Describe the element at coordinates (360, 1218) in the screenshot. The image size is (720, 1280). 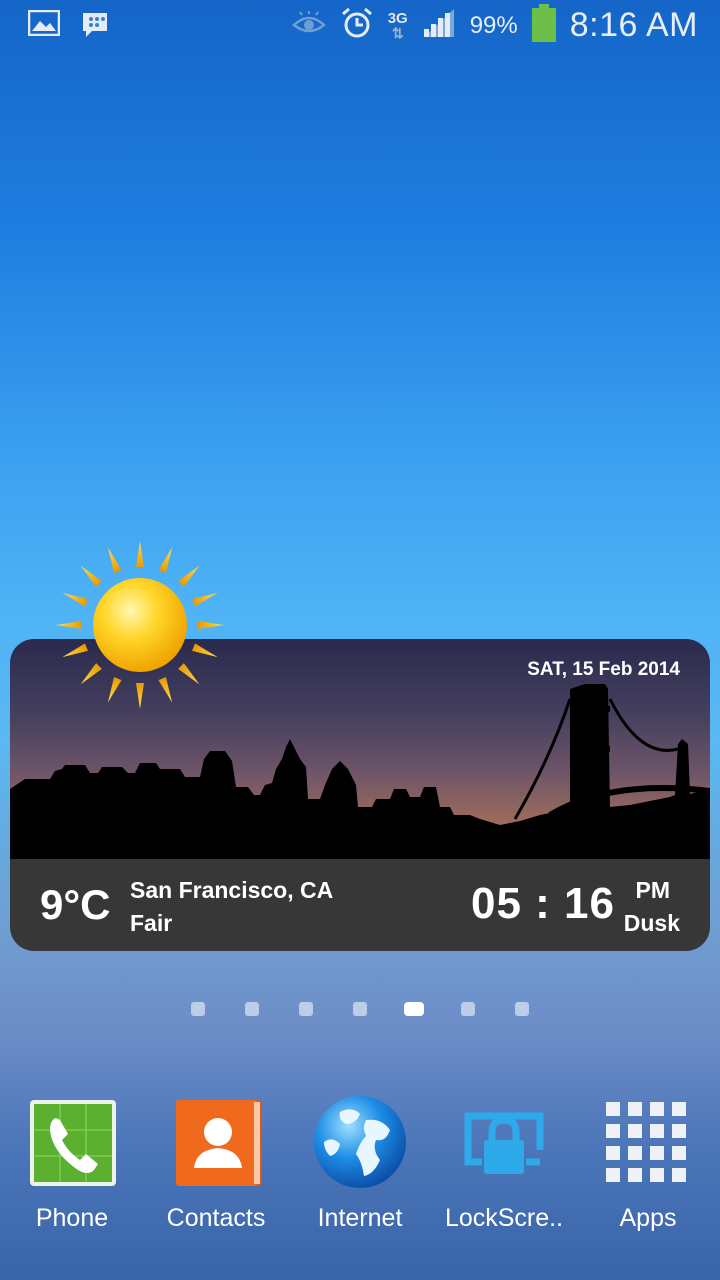
I see `internet-label: Internet` at that location.